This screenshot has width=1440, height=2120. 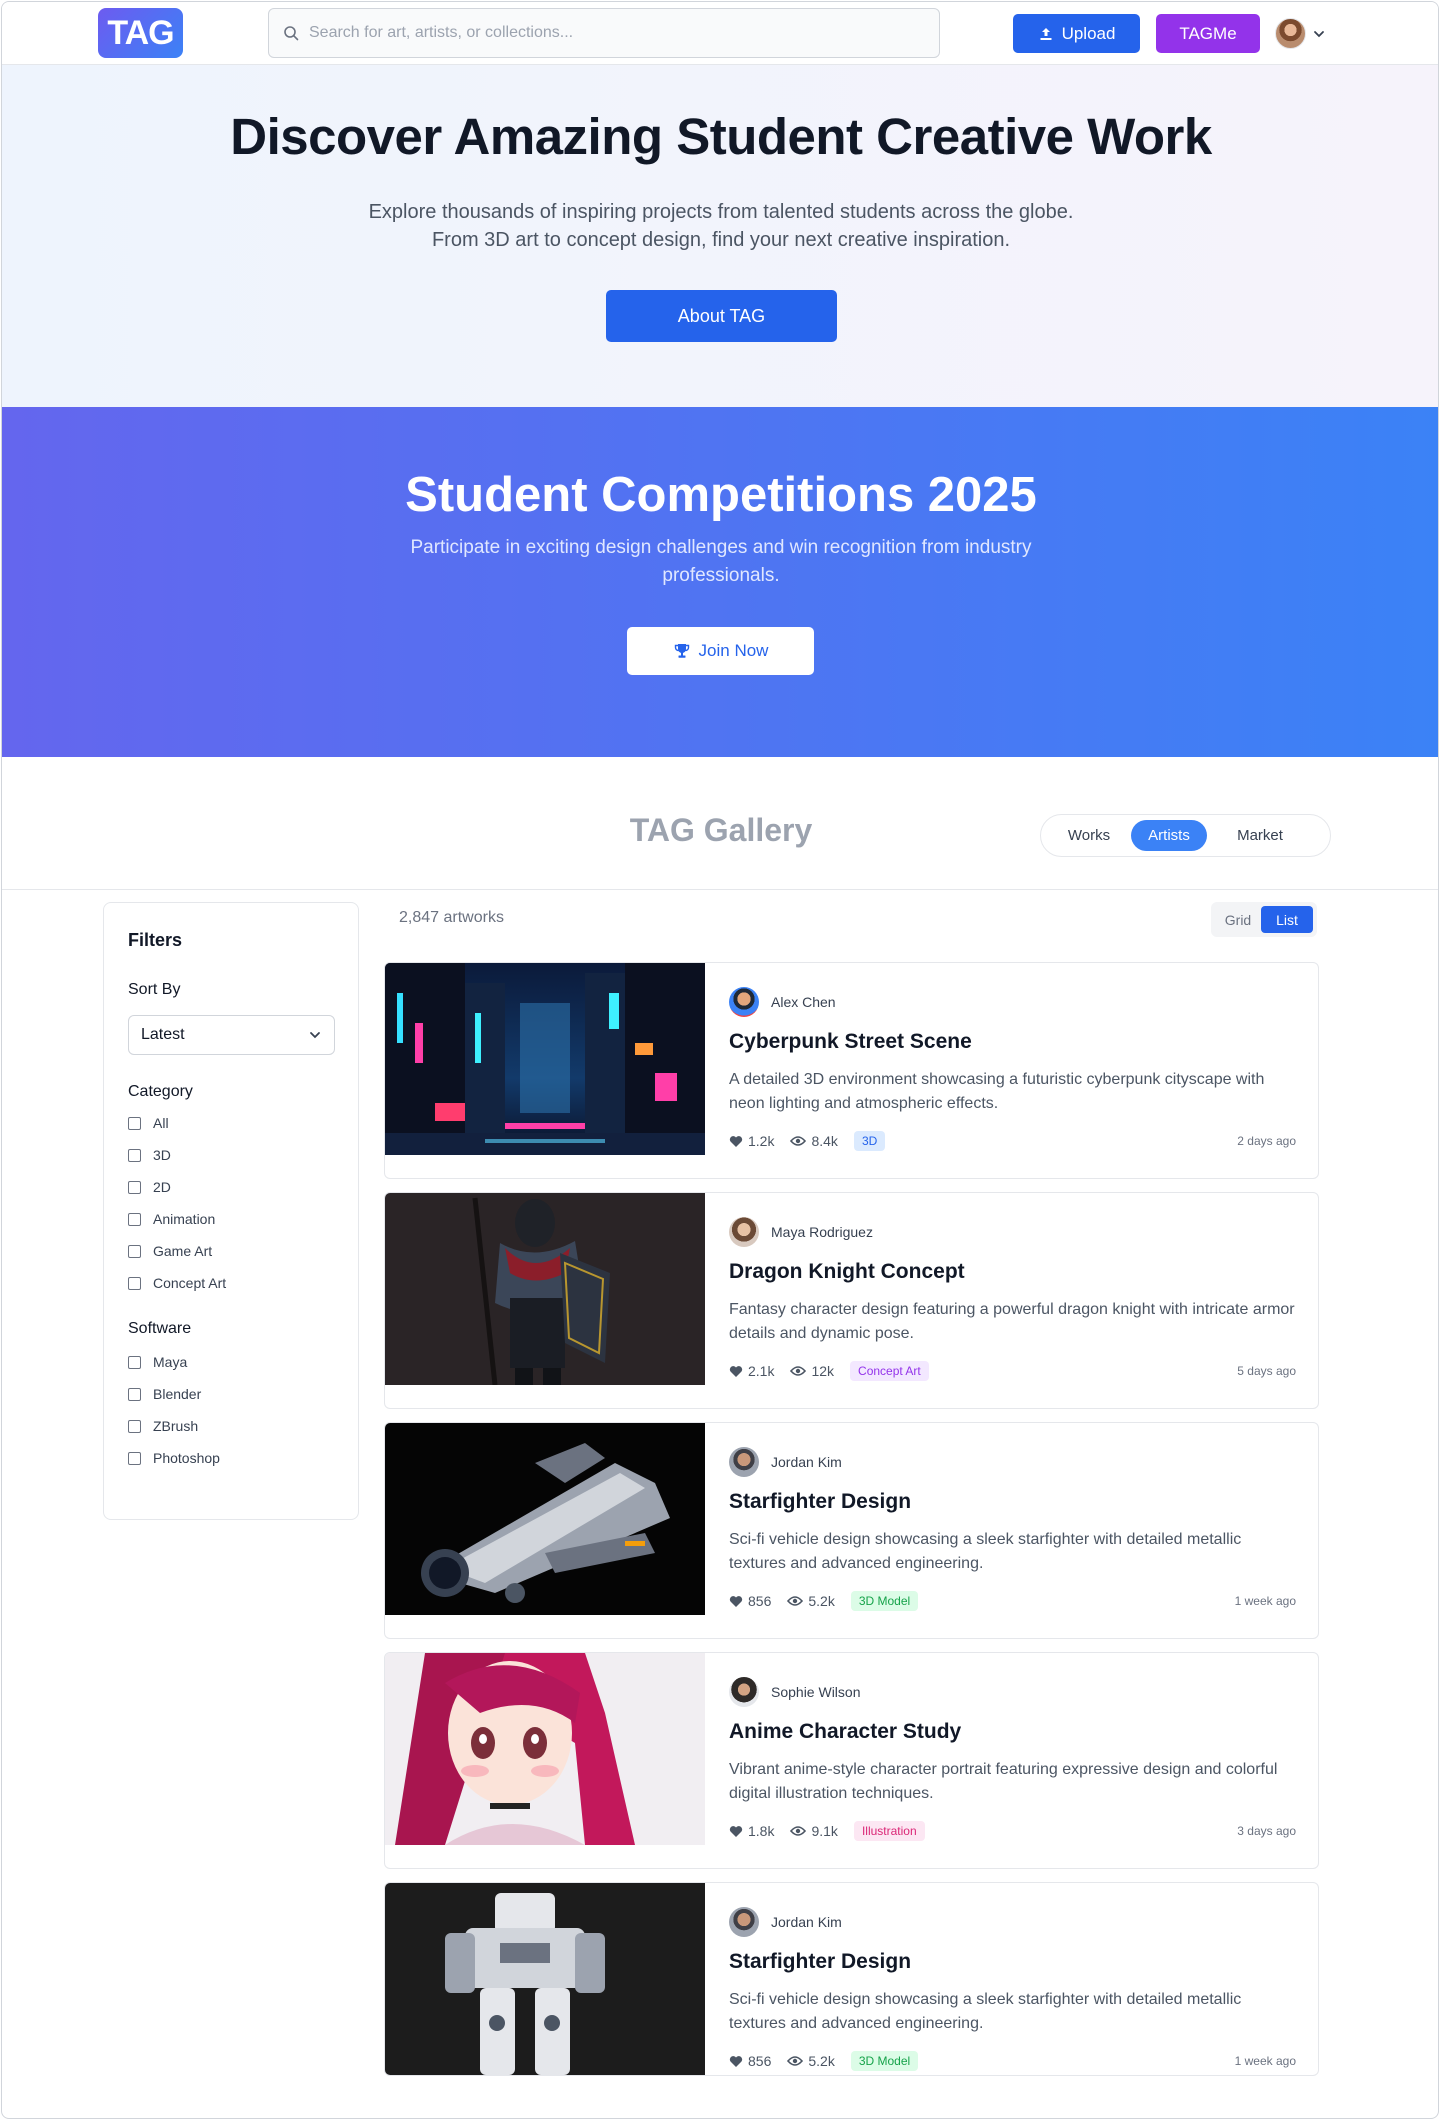 What do you see at coordinates (1266, 1141) in the screenshot?
I see `posted-time: 2 days ago` at bounding box center [1266, 1141].